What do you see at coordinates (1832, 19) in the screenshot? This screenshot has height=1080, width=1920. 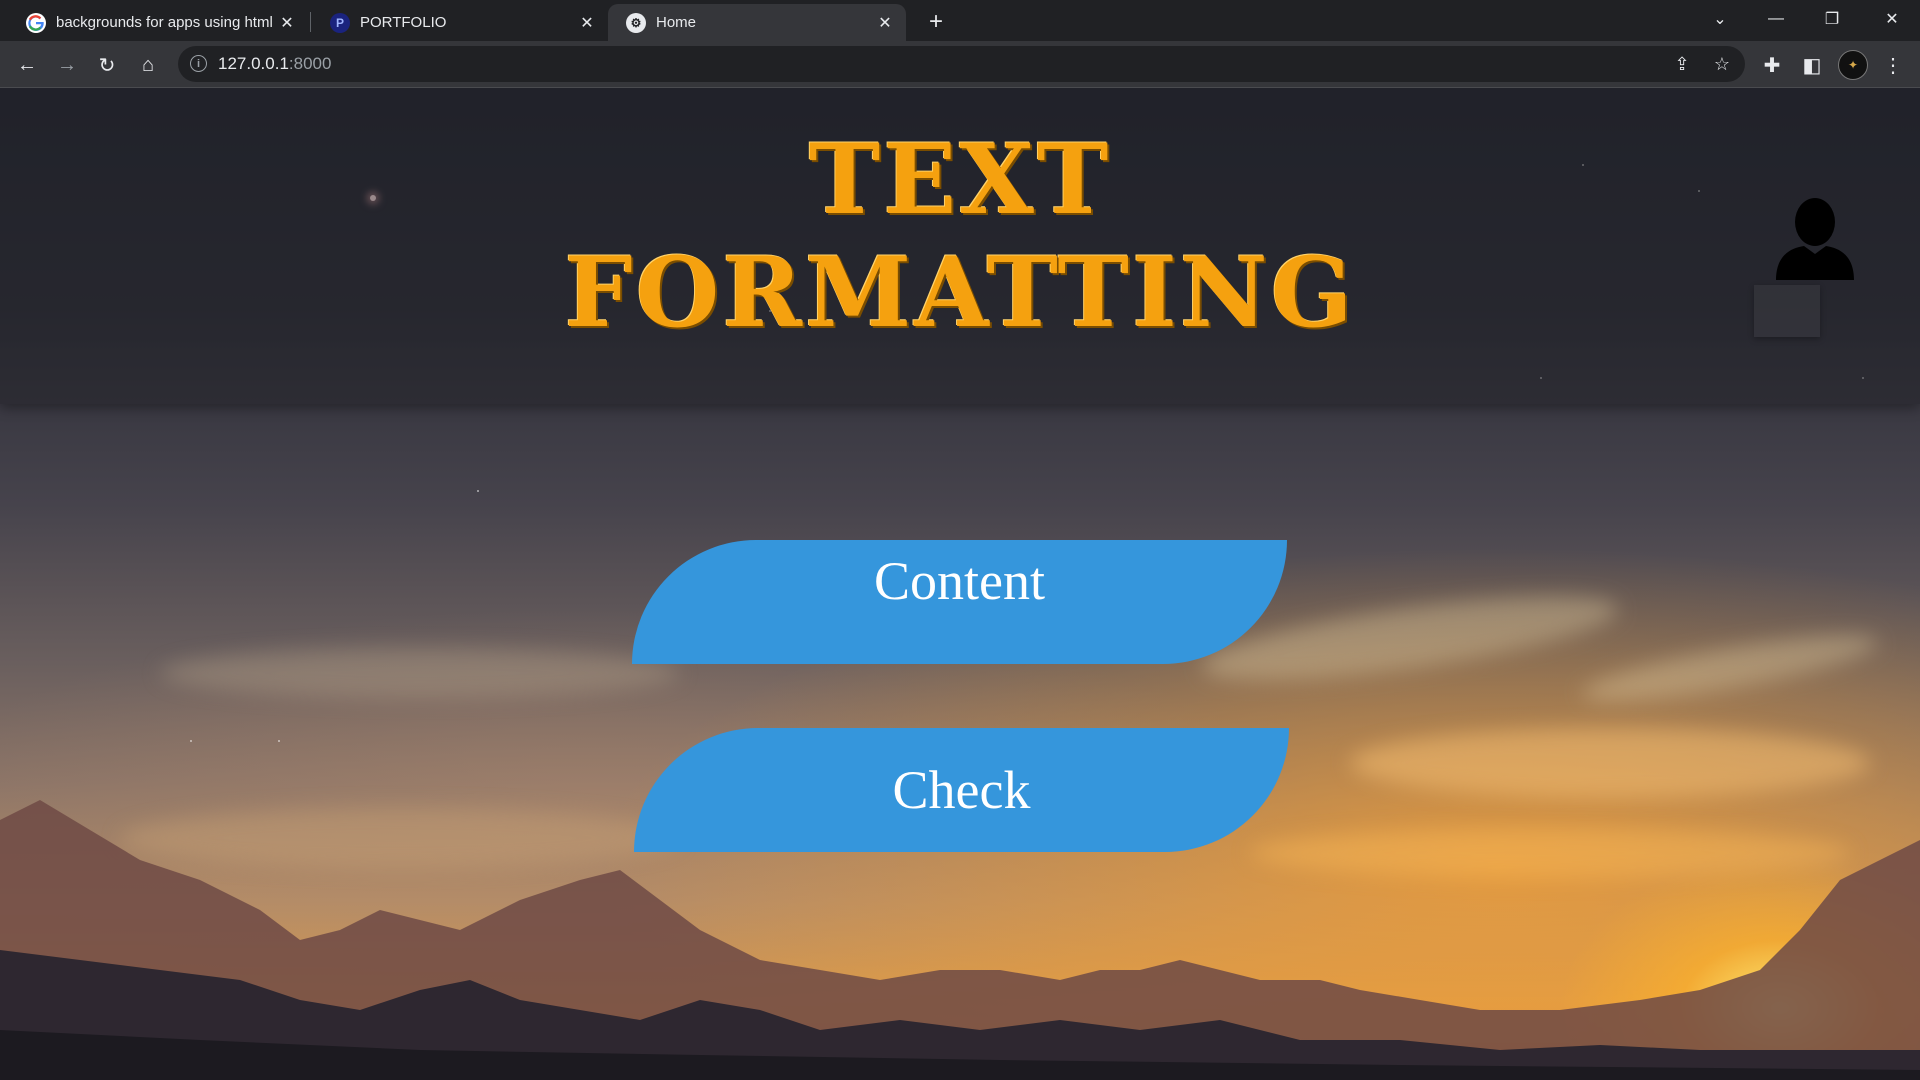 I see `restore-button: ❐` at bounding box center [1832, 19].